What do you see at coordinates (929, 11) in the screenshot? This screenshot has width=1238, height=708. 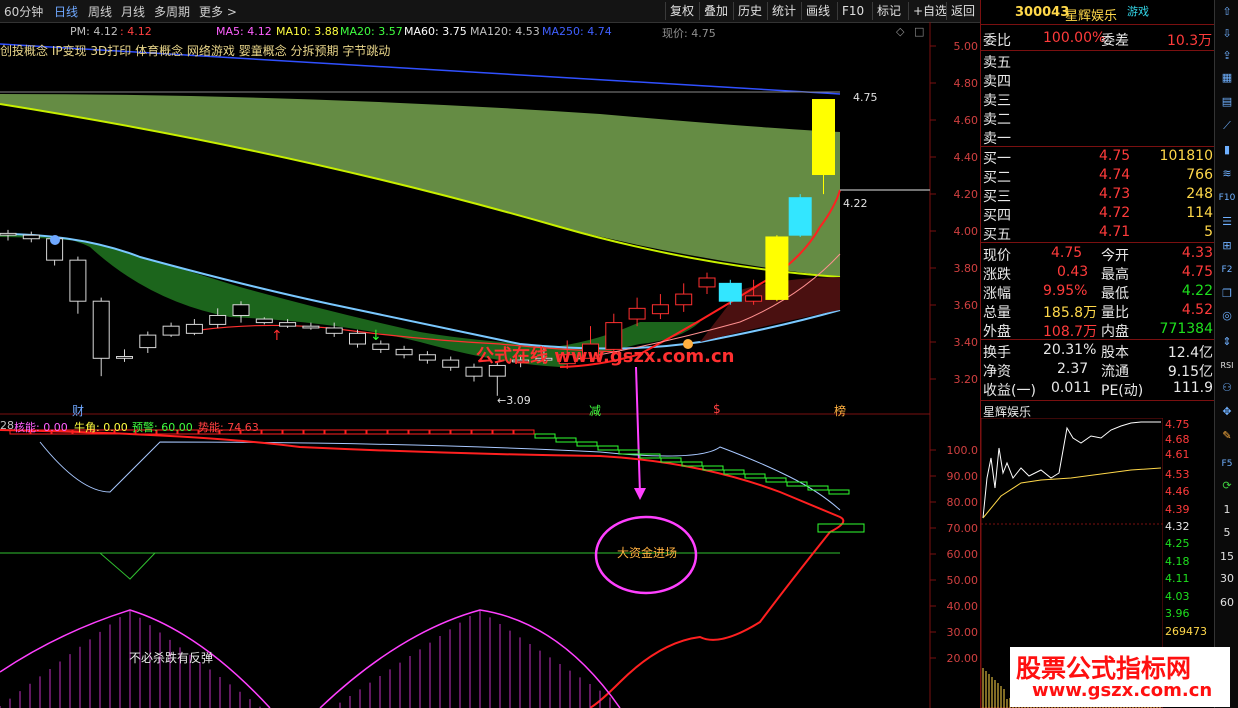 I see `add-watchlist-button: +自选` at bounding box center [929, 11].